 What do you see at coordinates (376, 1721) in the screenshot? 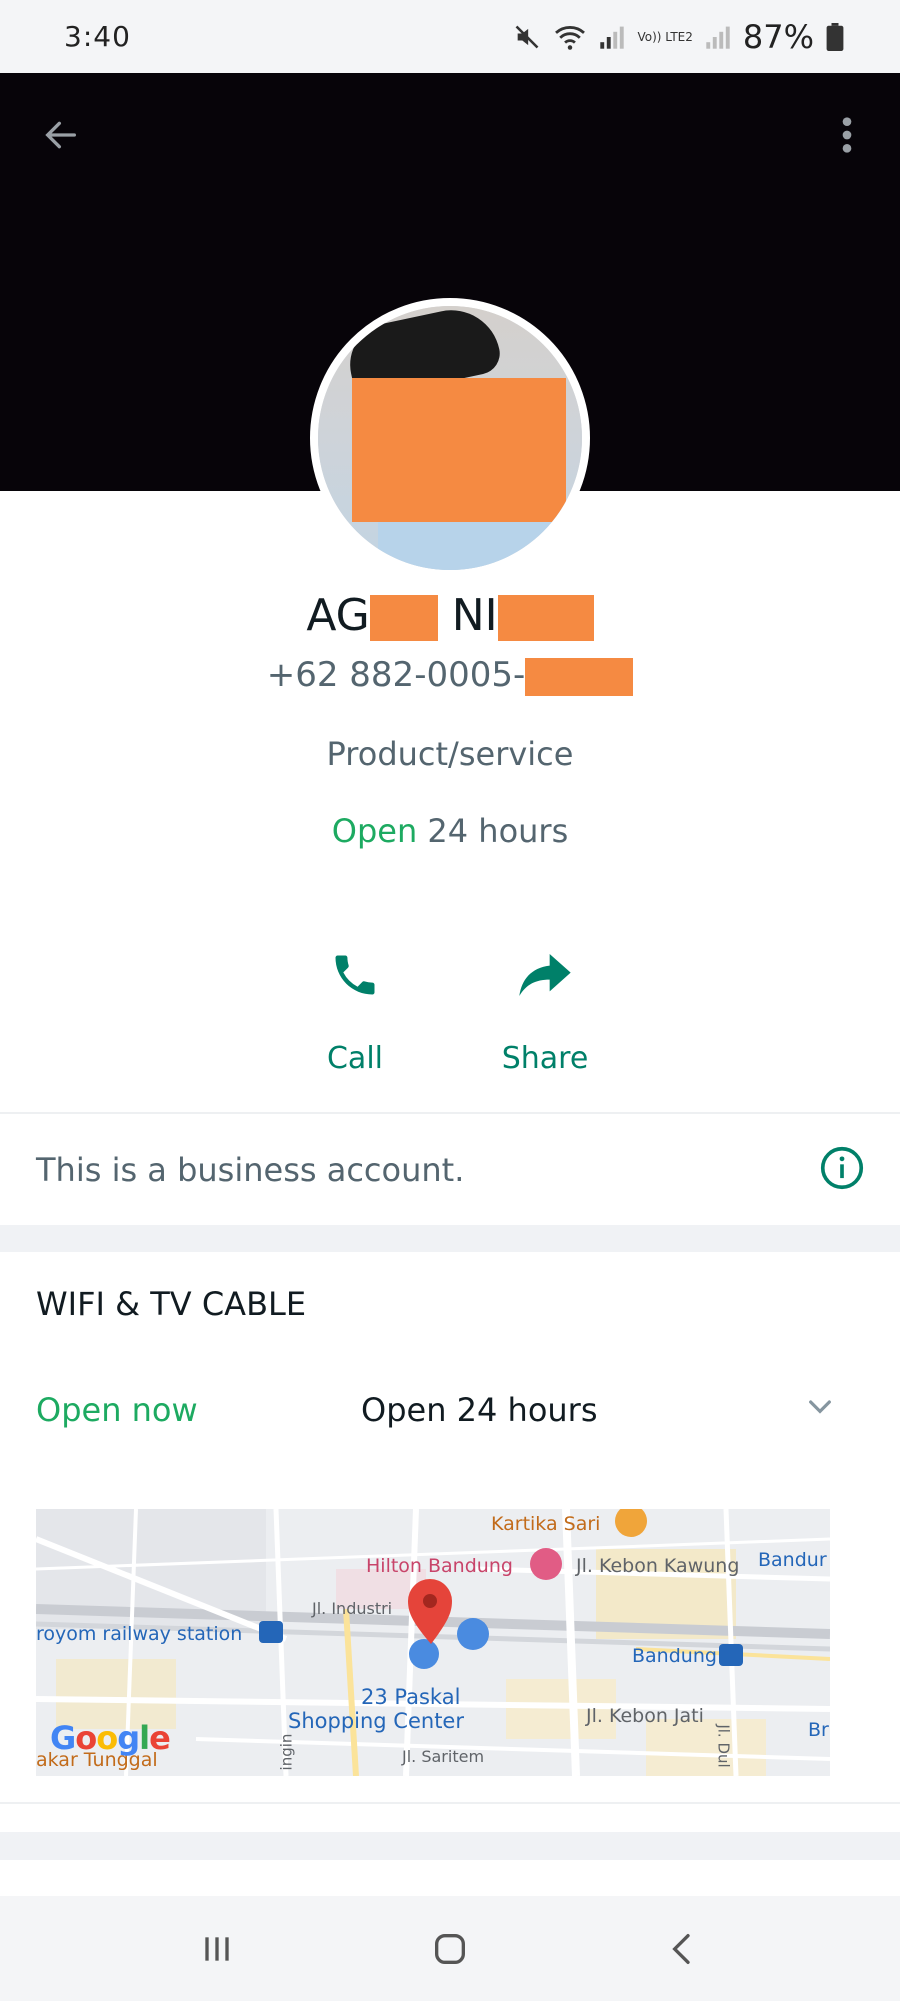
I see `map-label-shopping: Shopping Center` at bounding box center [376, 1721].